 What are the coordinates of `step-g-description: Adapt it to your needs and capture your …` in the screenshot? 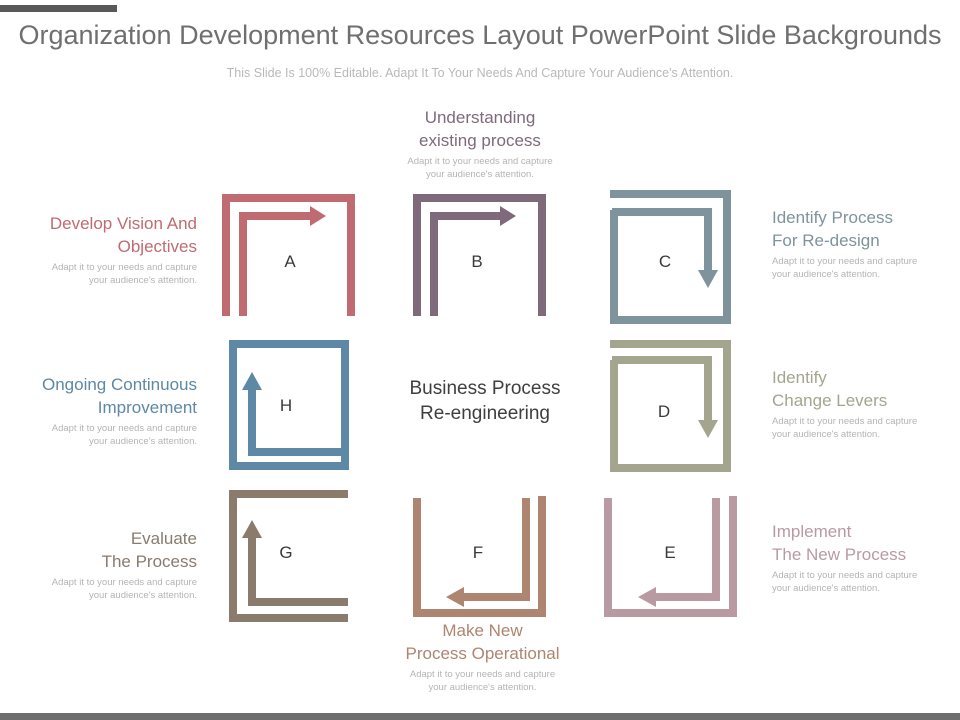 It's located at (124, 589).